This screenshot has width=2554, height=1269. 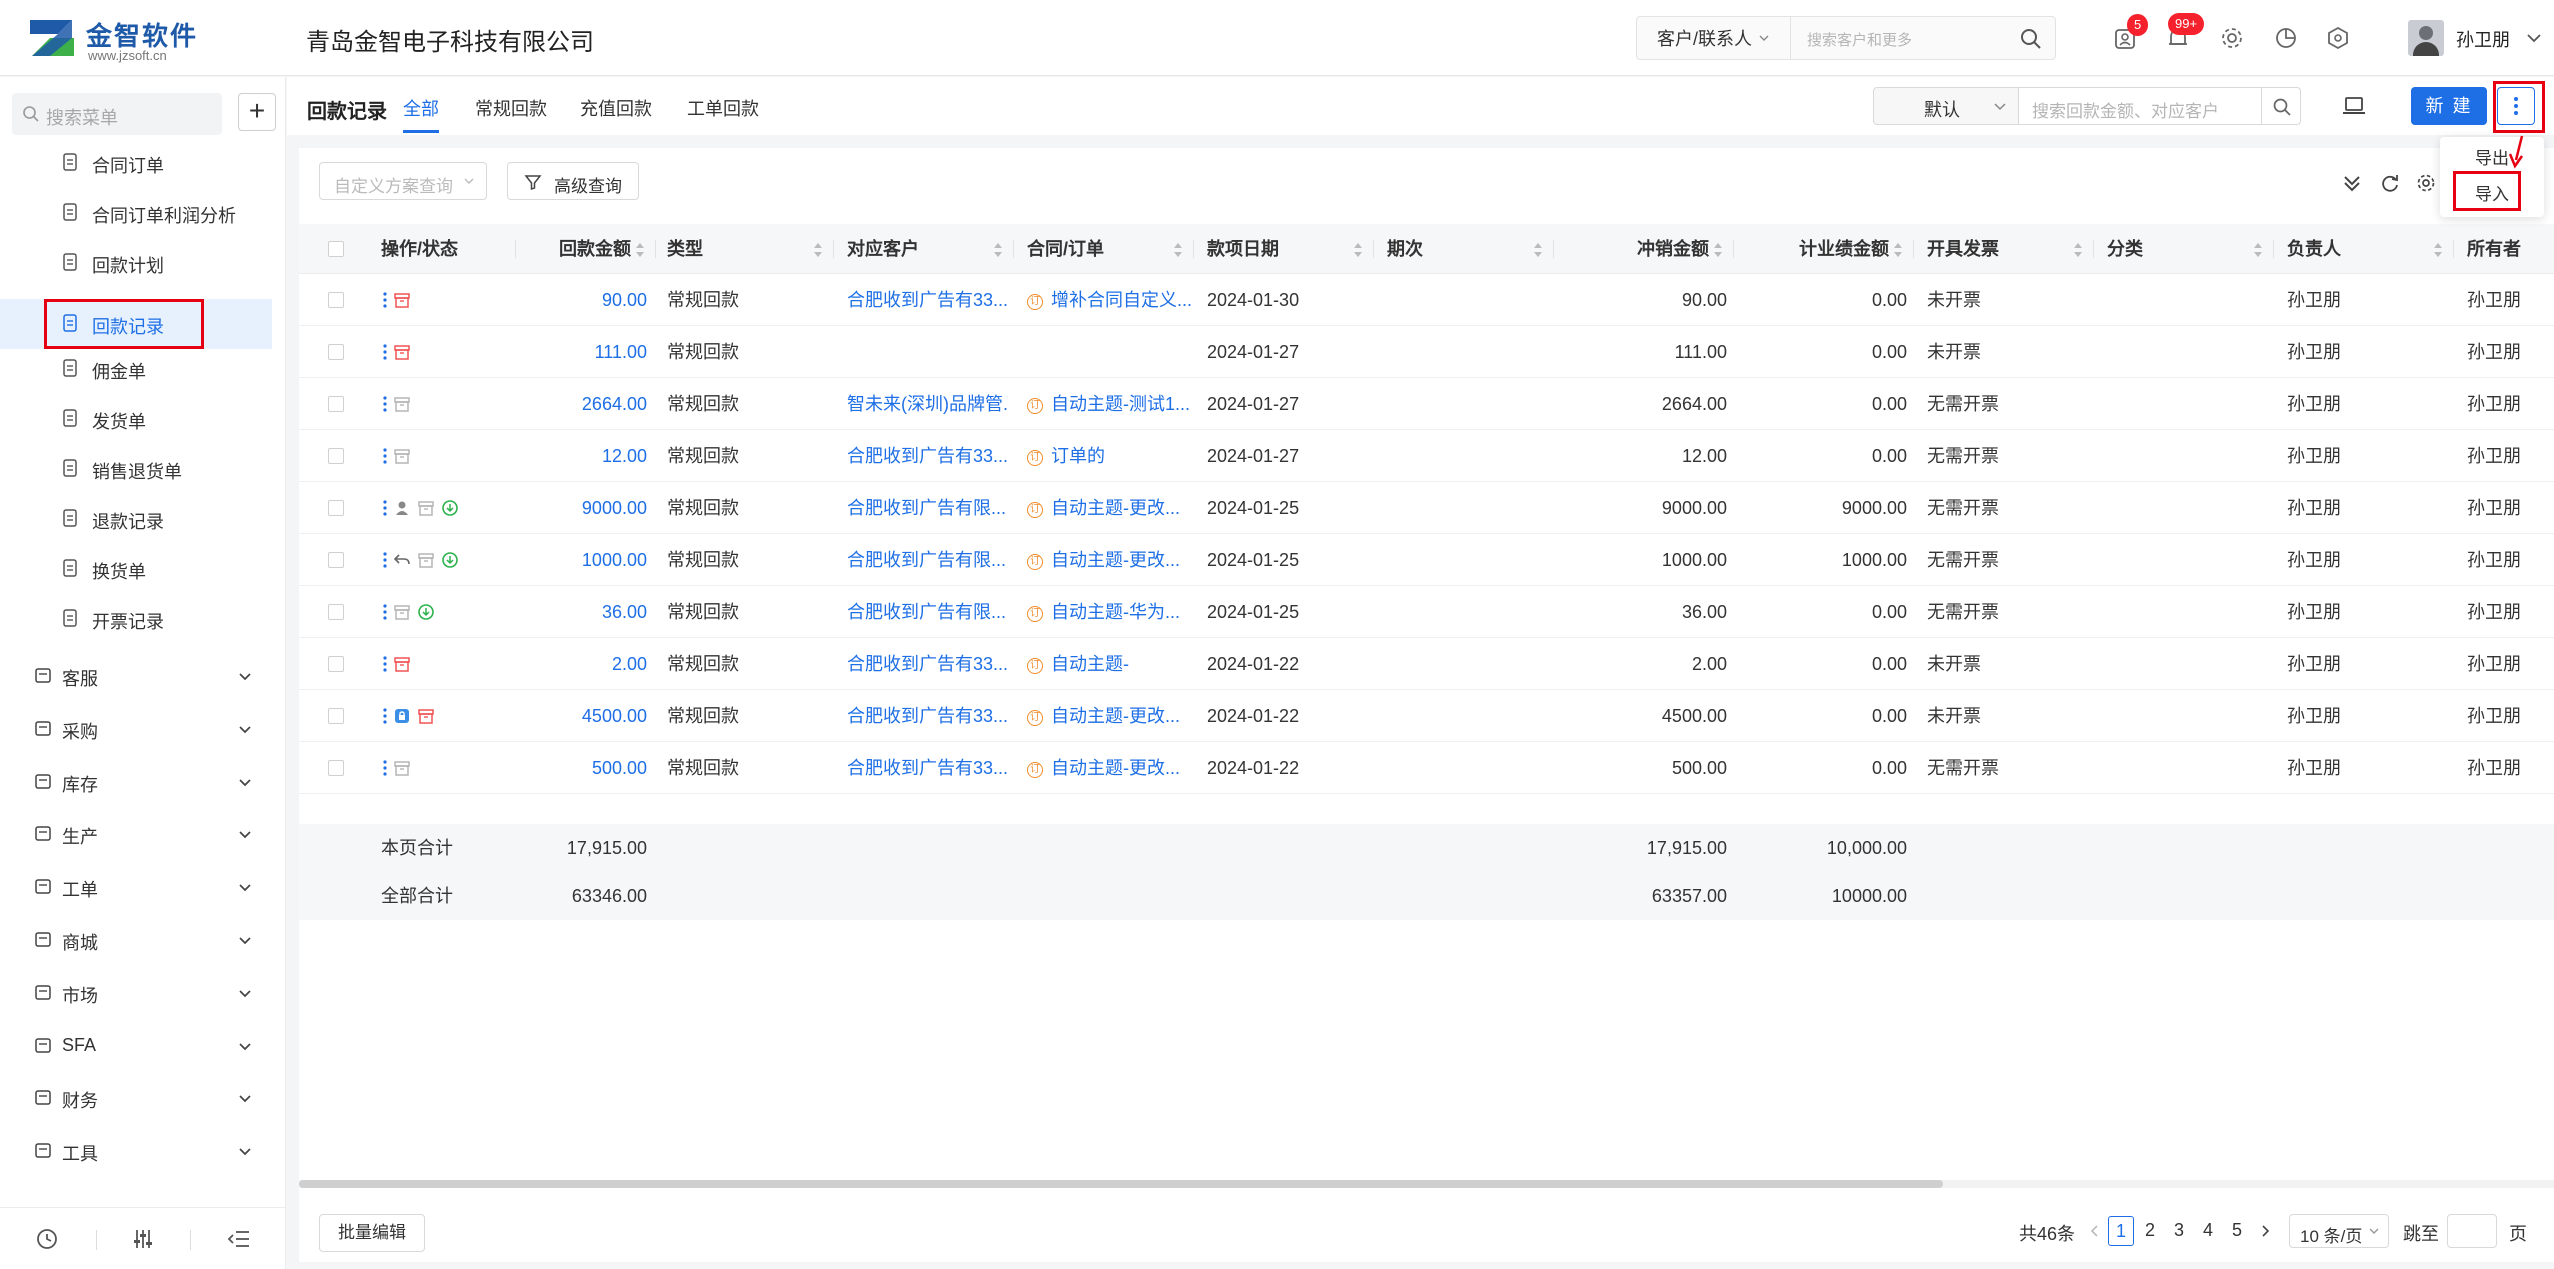 I want to click on cell-amount: 9000.00, so click(x=583, y=508).